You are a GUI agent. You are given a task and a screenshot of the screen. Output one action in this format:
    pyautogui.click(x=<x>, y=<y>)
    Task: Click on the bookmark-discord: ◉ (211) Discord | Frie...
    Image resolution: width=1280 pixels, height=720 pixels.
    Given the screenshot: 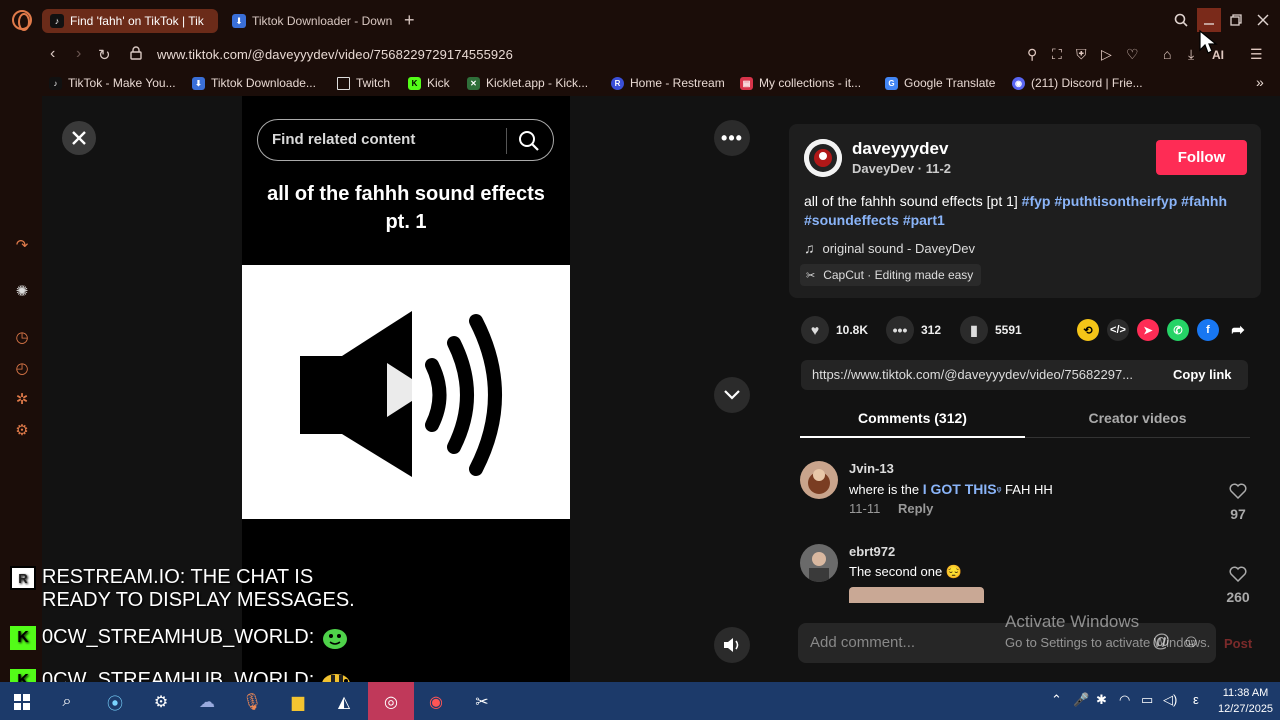 What is the action you would take?
    pyautogui.click(x=1077, y=83)
    